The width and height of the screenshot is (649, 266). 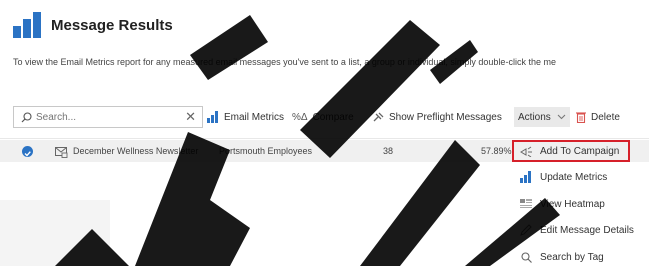 What do you see at coordinates (581, 117) in the screenshot?
I see `trash-icon` at bounding box center [581, 117].